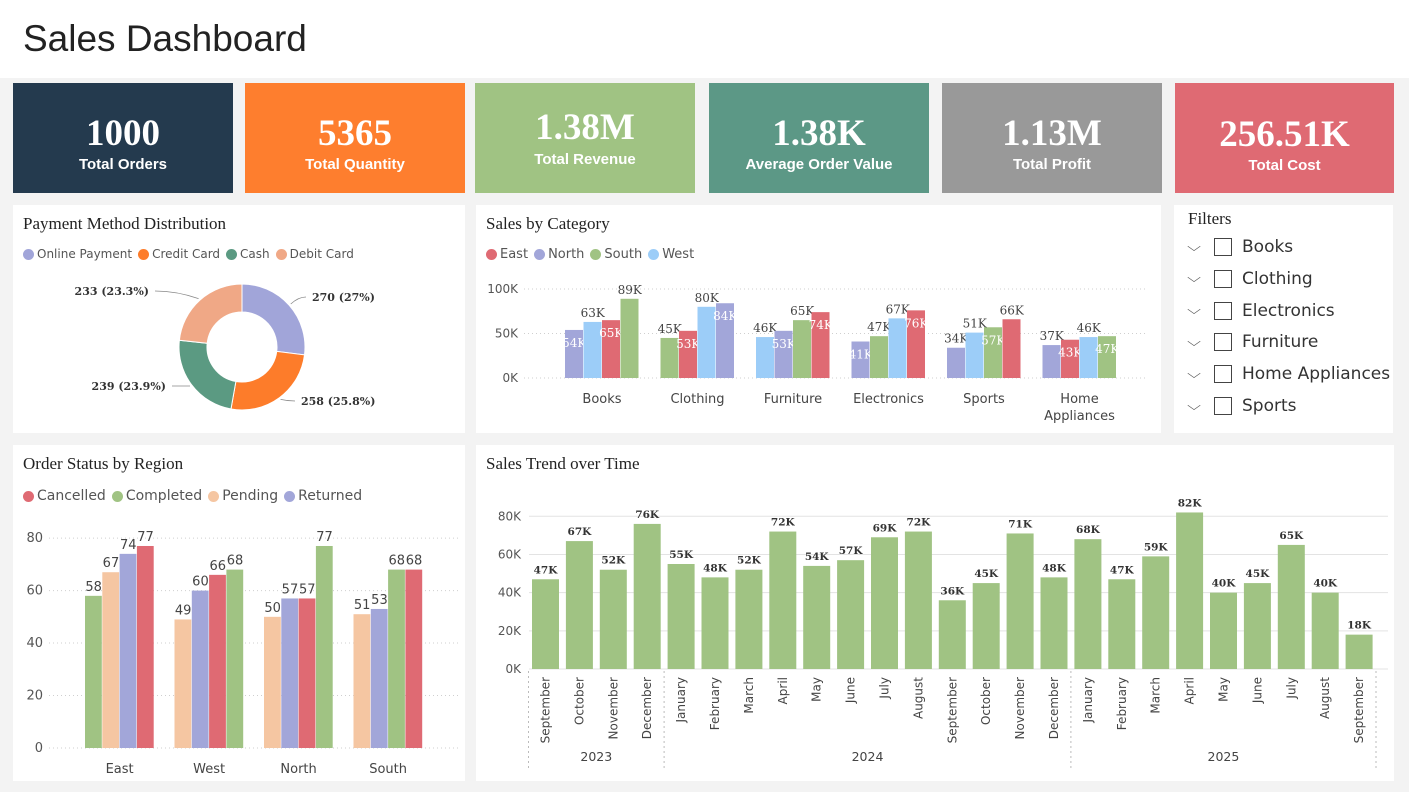 This screenshot has width=1409, height=792. Describe the element at coordinates (1020, 524) in the screenshot. I see `data-label: 71K` at that location.